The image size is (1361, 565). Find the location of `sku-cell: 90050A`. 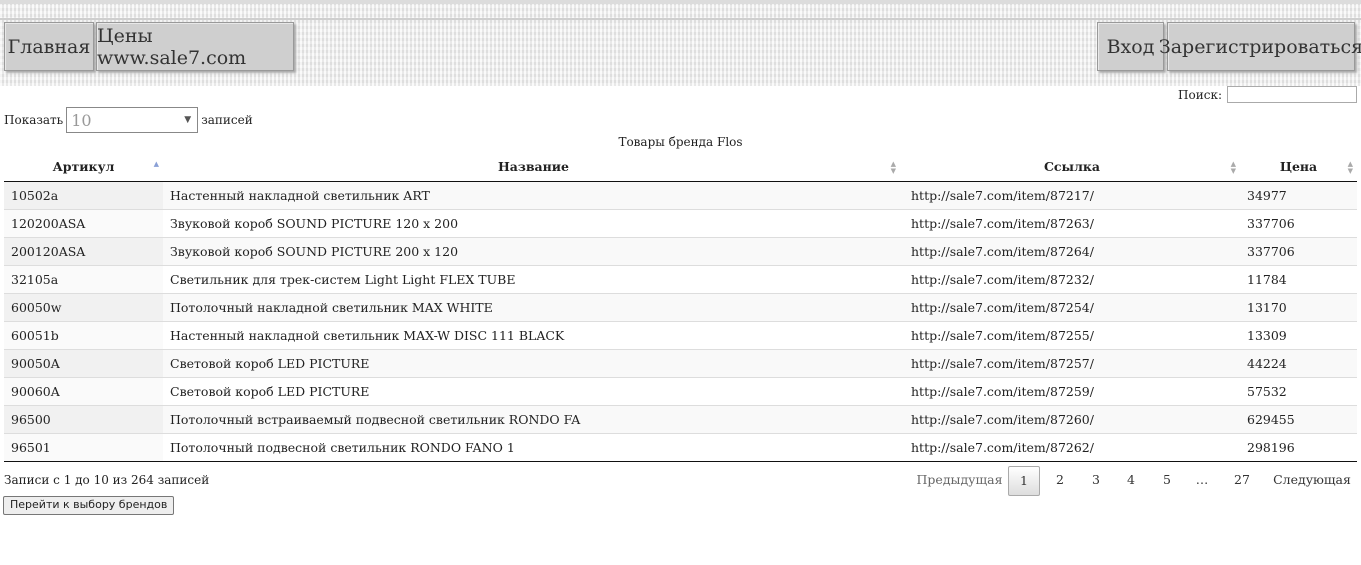

sku-cell: 90050A is located at coordinates (83, 363).